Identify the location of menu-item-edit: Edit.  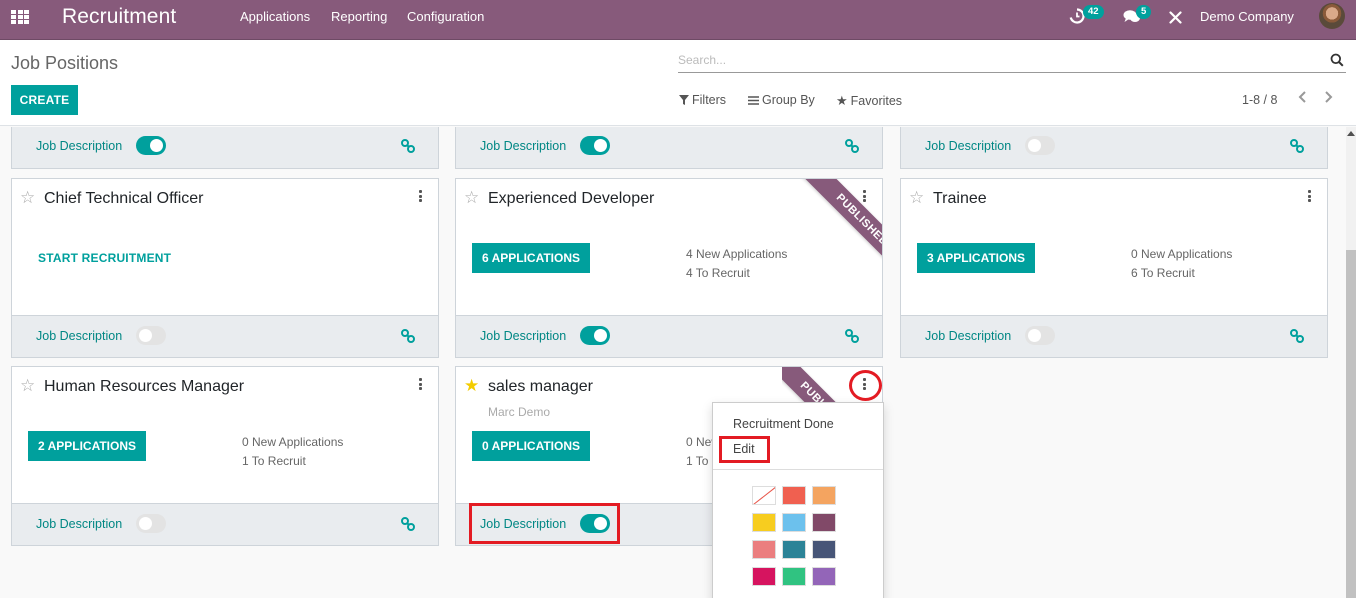
(744, 449).